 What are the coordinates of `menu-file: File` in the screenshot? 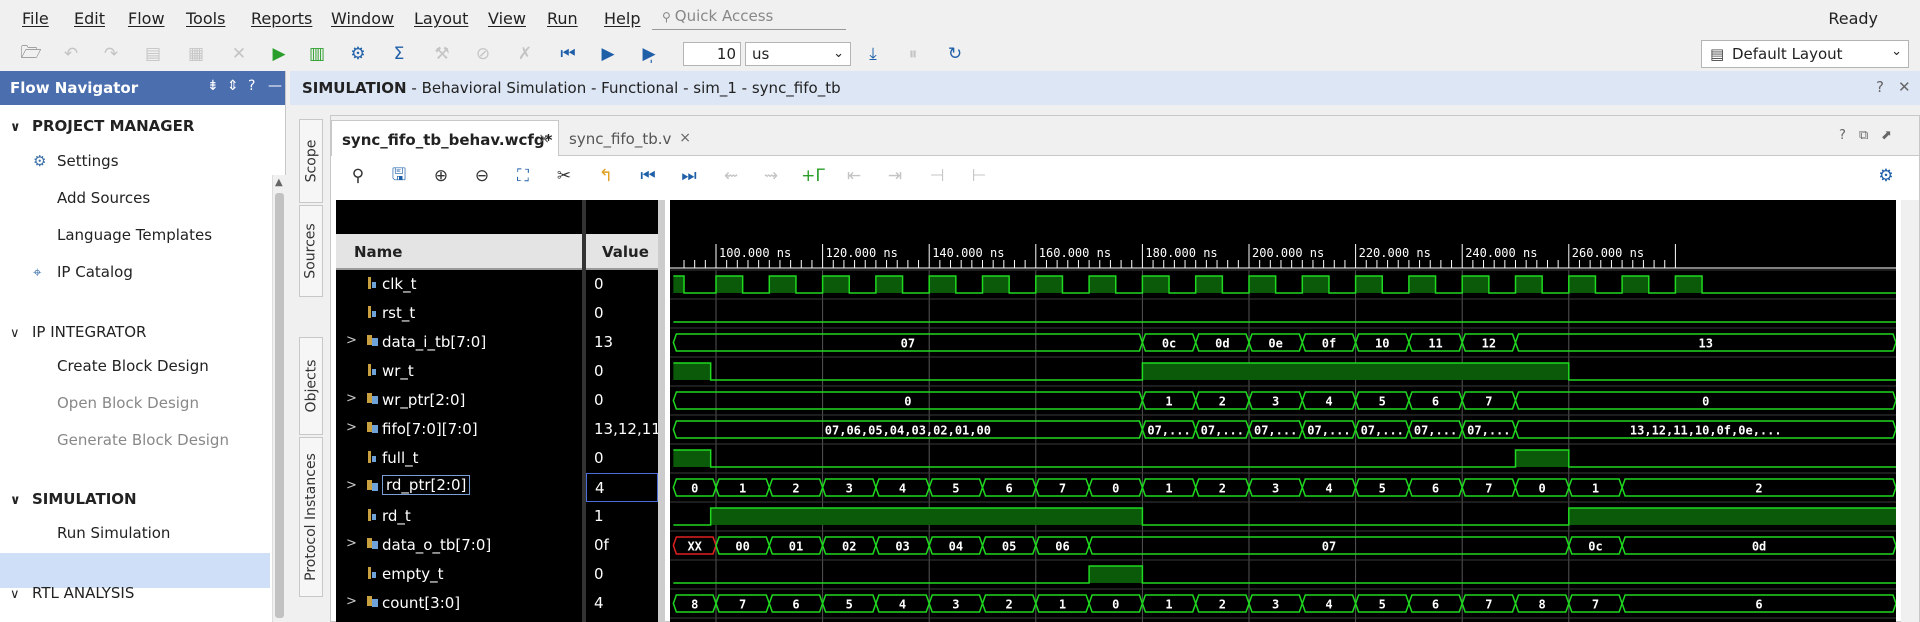 It's located at (35, 18).